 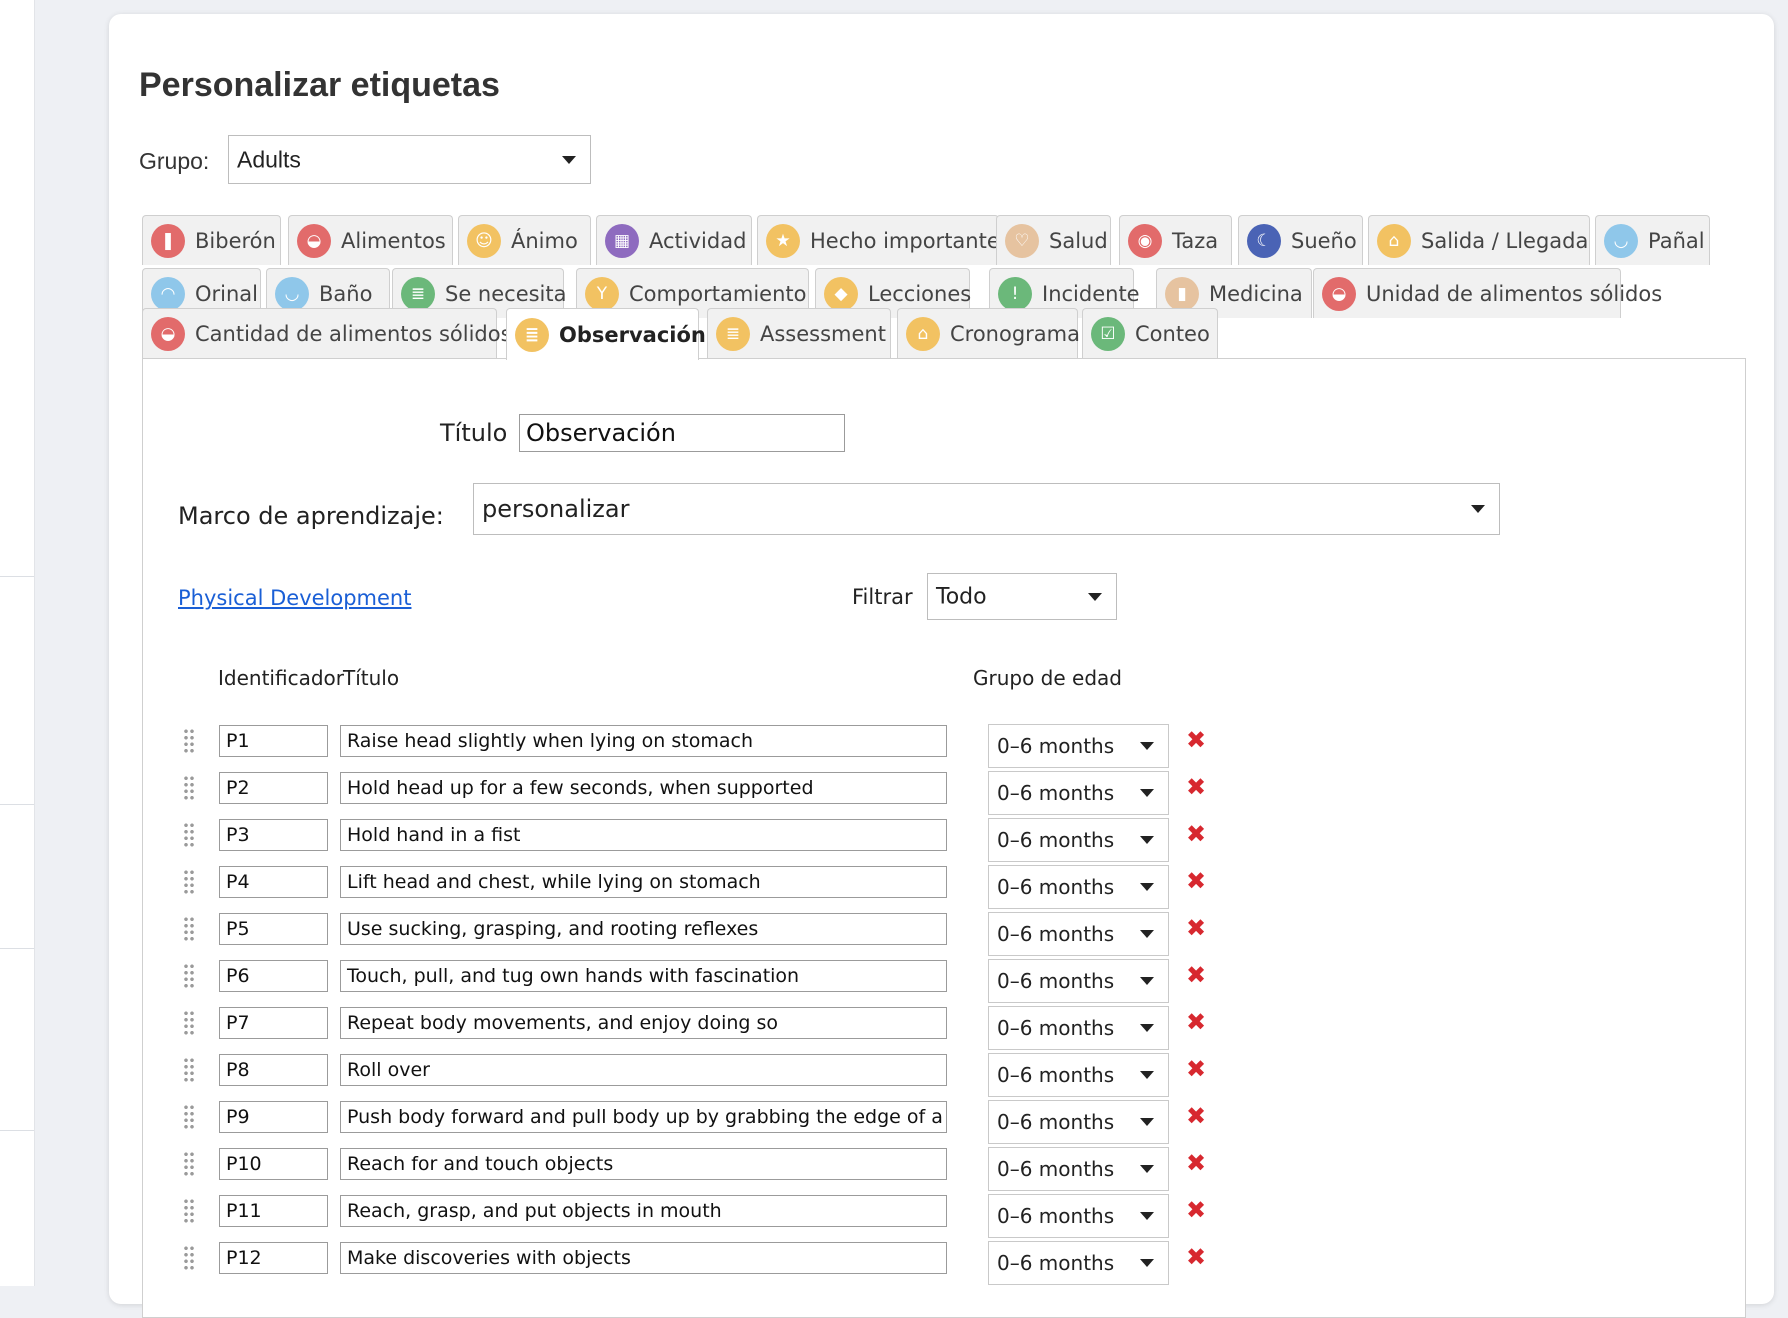 I want to click on milestone-title-input: Hold hand in a fist, so click(x=643, y=835).